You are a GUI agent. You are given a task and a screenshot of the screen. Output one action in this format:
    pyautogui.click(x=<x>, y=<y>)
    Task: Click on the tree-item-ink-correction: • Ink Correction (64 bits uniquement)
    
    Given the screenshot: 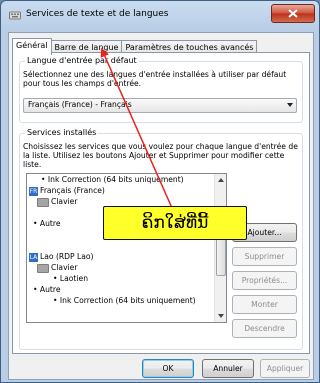 What is the action you would take?
    pyautogui.click(x=112, y=179)
    